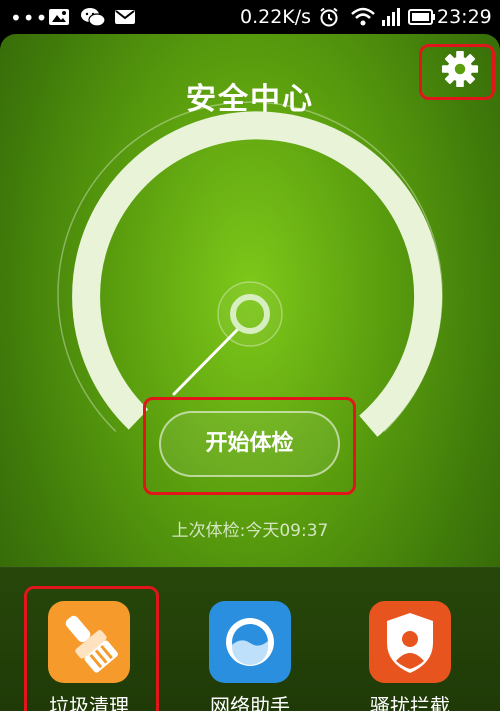 Image resolution: width=500 pixels, height=711 pixels. What do you see at coordinates (29, 18) in the screenshot?
I see `more-dots: •••` at bounding box center [29, 18].